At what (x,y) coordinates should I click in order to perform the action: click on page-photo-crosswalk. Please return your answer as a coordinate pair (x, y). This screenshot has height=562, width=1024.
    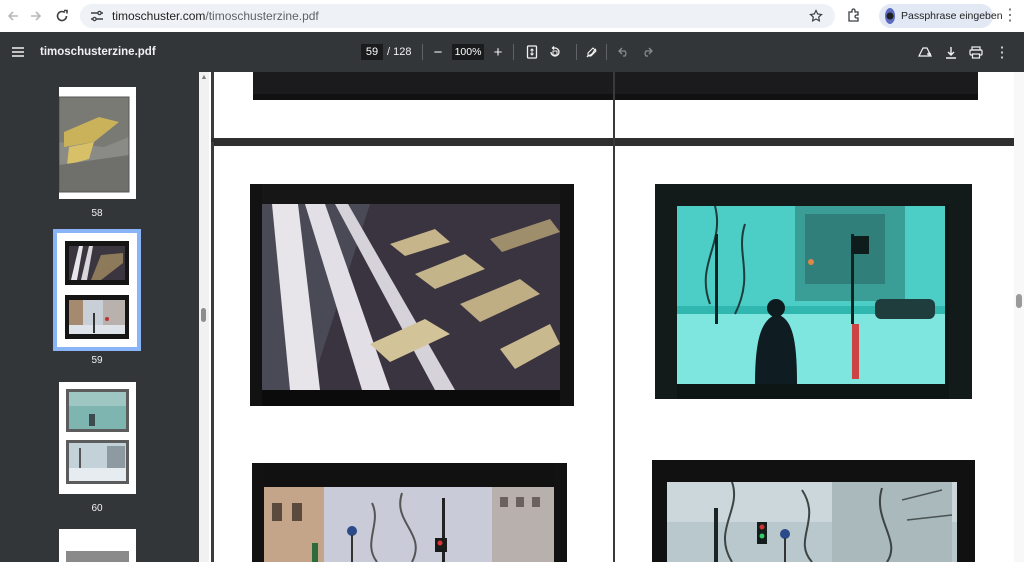
    Looking at the image, I should click on (412, 295).